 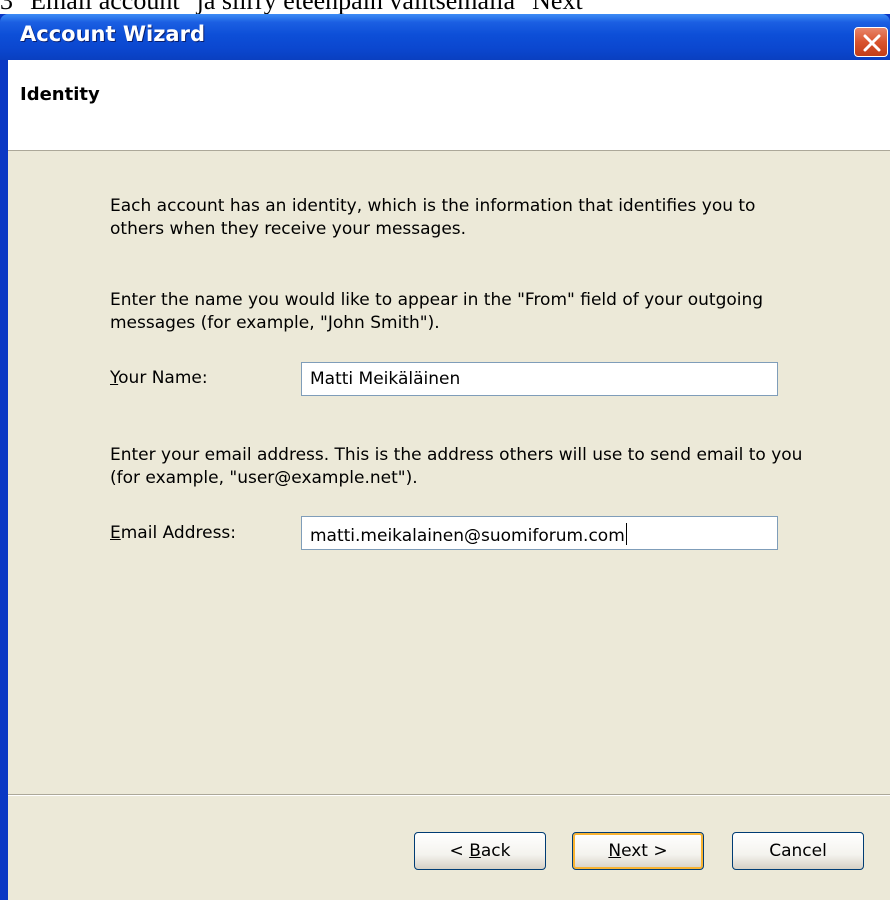 What do you see at coordinates (615, 851) in the screenshot?
I see `next-button-access-key: N` at bounding box center [615, 851].